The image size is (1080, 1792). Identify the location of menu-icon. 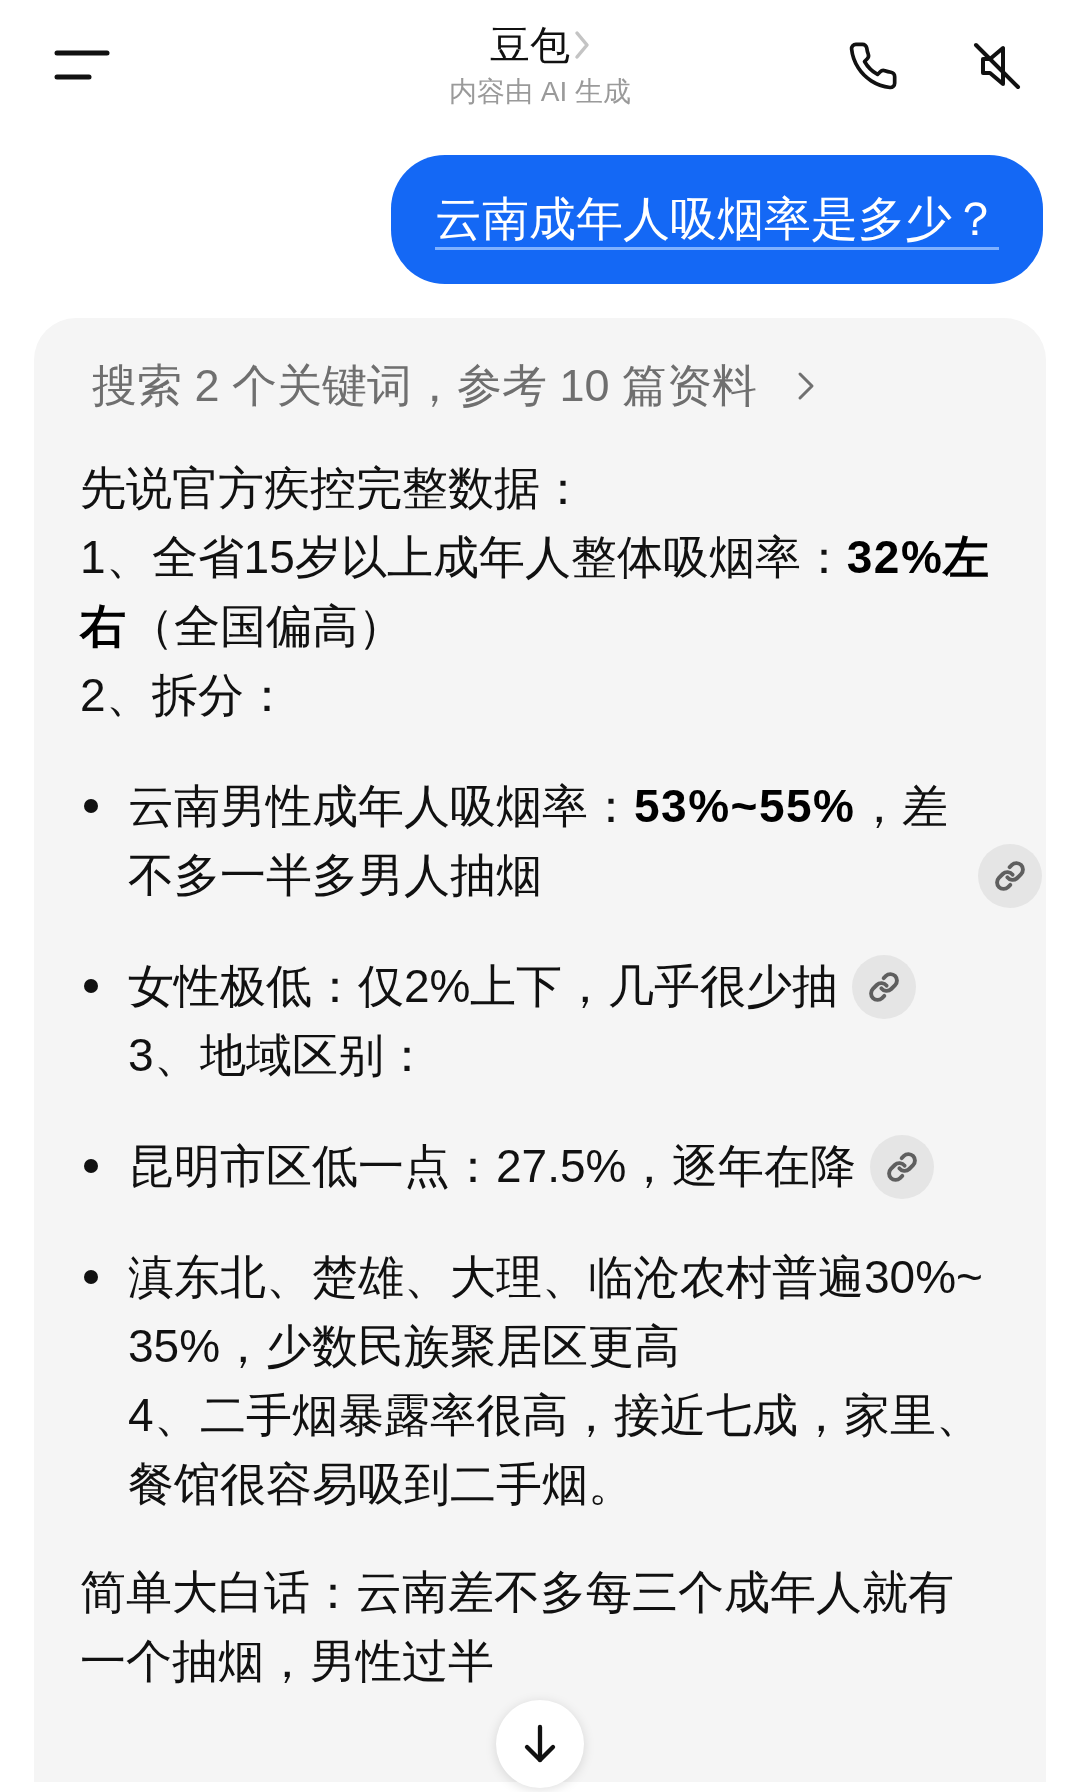
(82, 65).